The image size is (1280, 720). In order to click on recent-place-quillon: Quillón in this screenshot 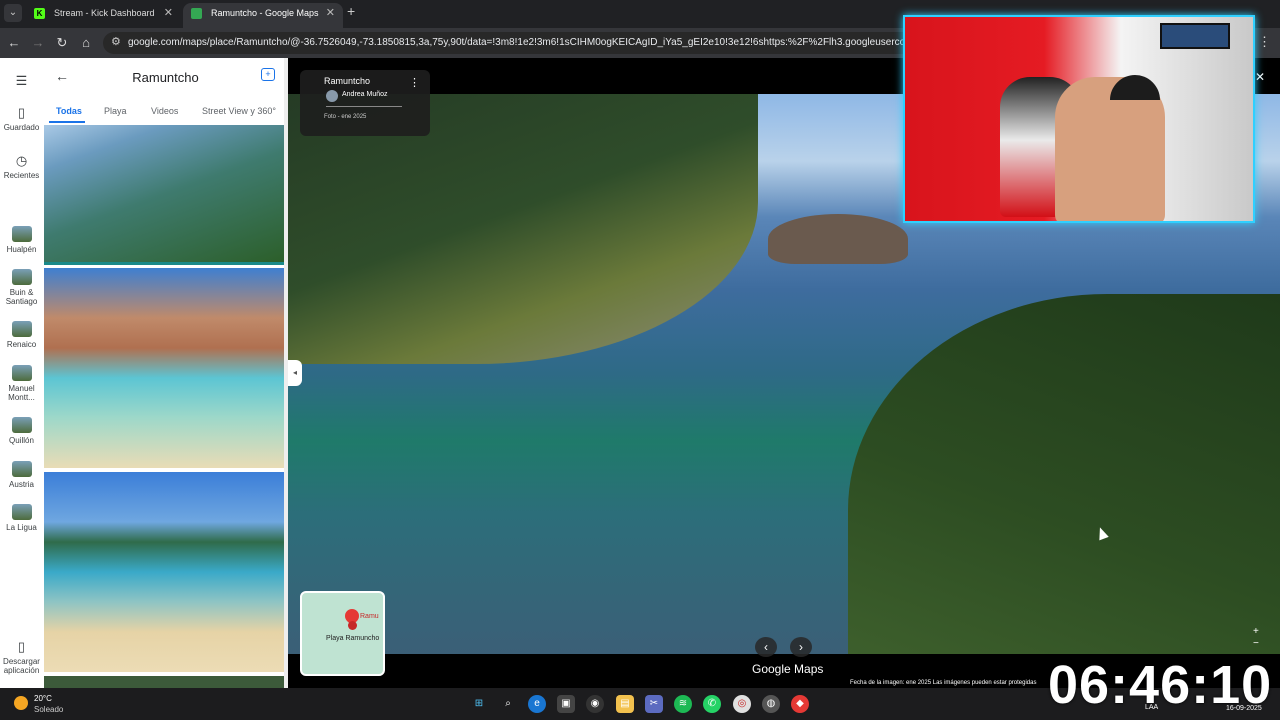, I will do `click(21, 431)`.